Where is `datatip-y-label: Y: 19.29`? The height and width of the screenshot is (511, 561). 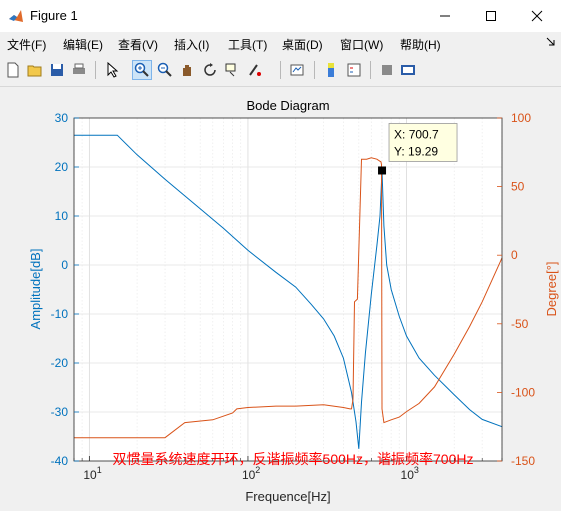 datatip-y-label: Y: 19.29 is located at coordinates (416, 151).